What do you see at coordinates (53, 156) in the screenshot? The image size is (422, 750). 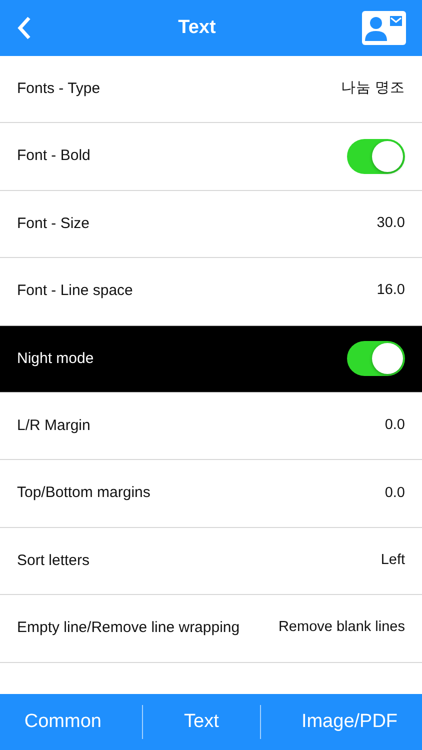 I see `setting-label: Font - Bold` at bounding box center [53, 156].